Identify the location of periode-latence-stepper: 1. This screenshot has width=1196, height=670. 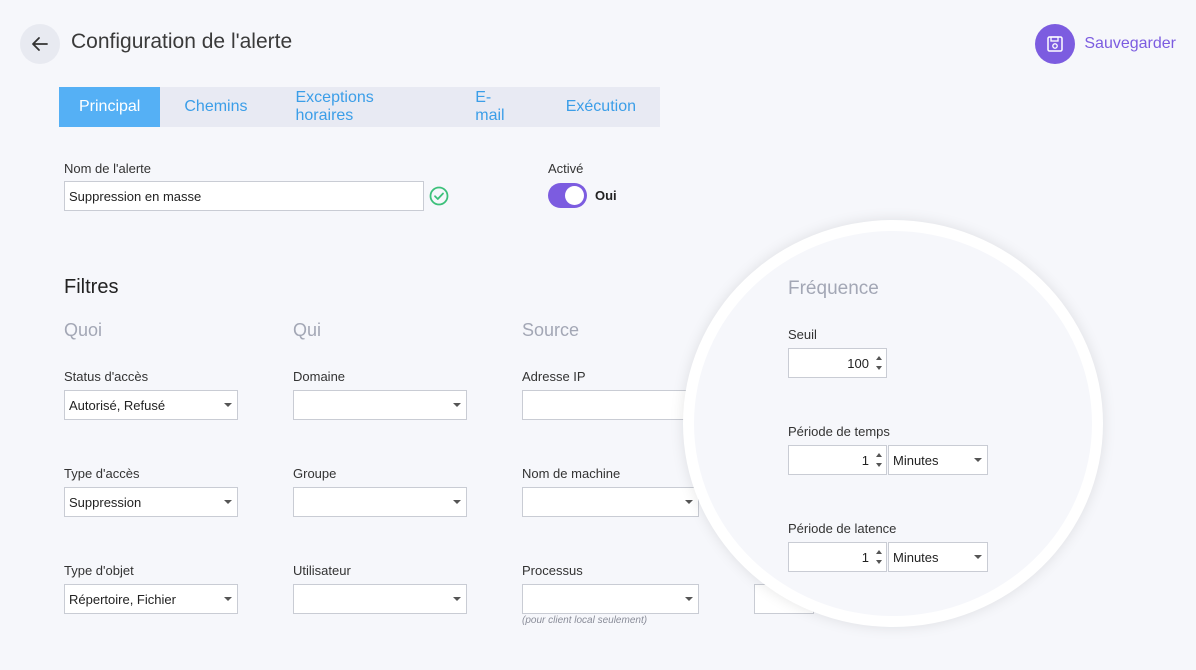
(837, 557).